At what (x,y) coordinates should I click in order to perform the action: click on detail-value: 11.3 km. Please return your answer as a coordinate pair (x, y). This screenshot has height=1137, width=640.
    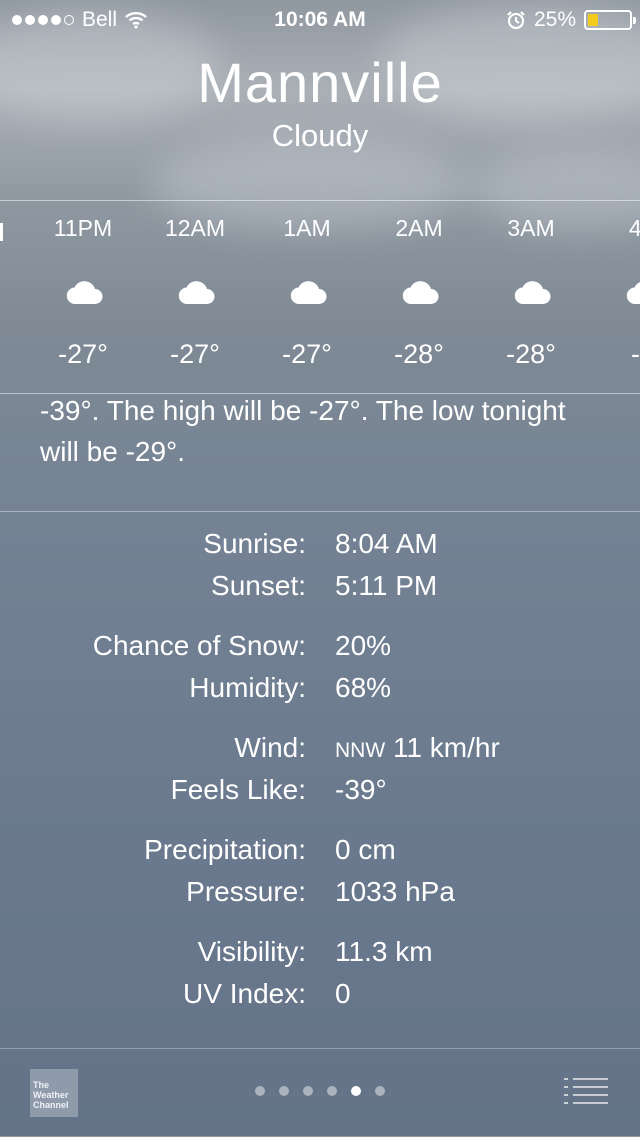
    Looking at the image, I should click on (384, 951).